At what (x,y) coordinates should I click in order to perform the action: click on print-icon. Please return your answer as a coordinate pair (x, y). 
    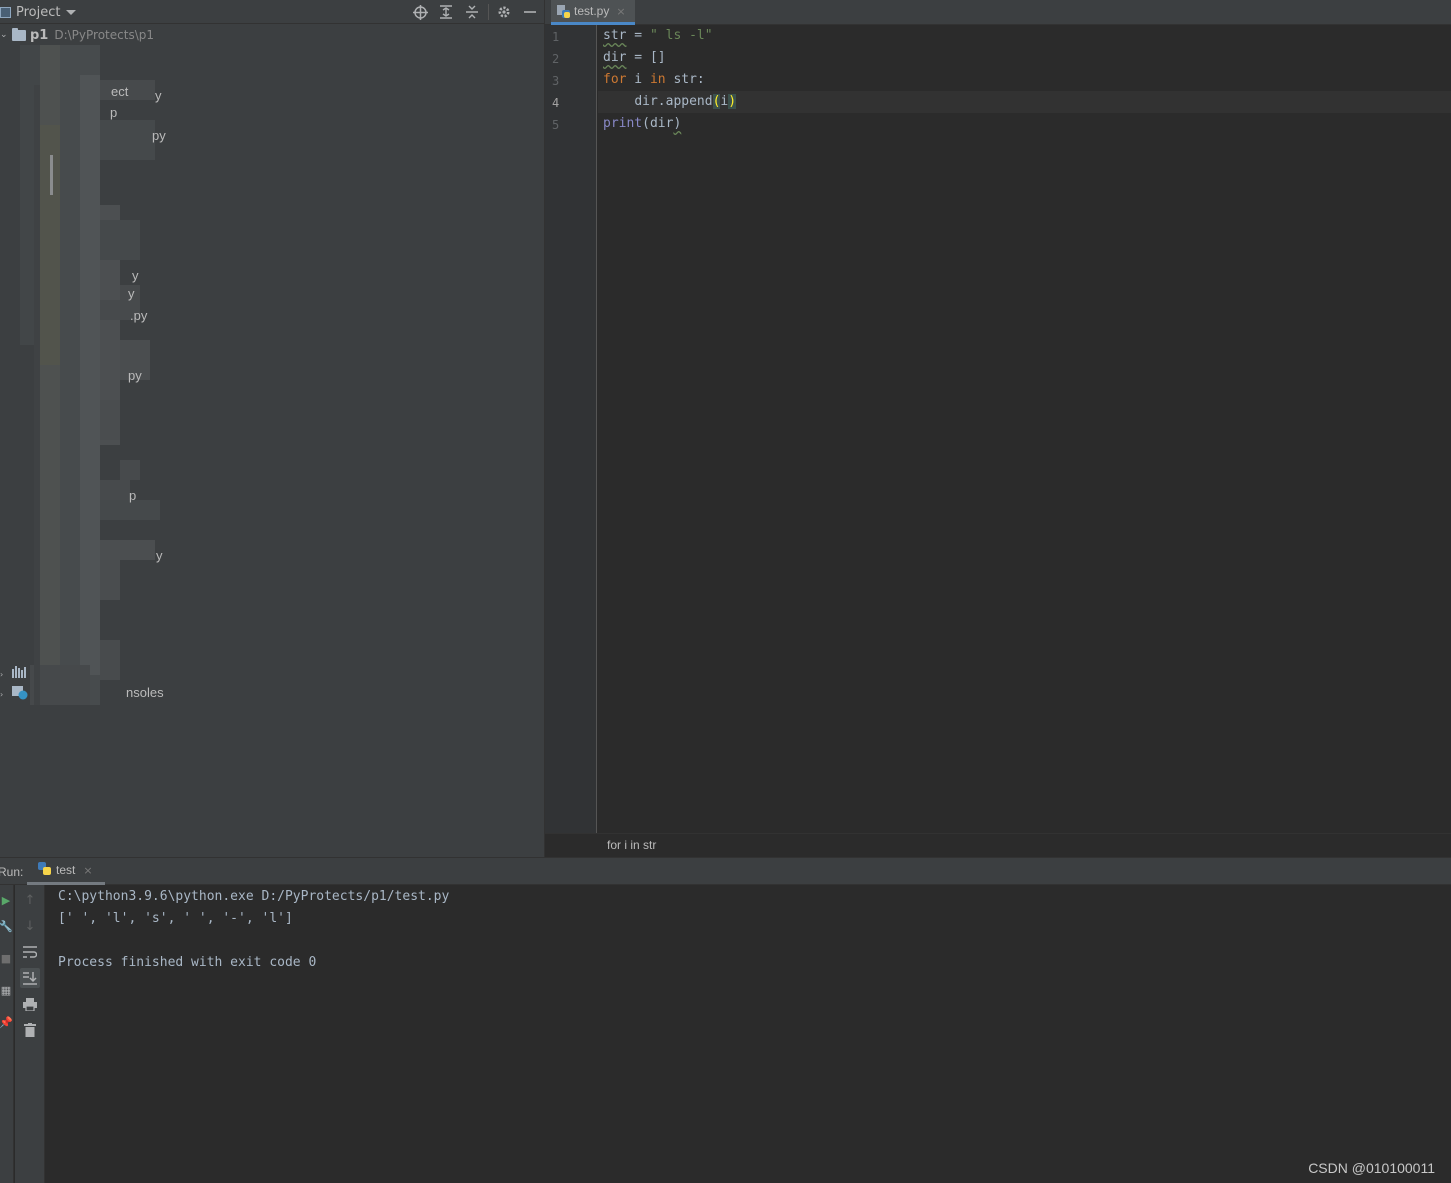
    Looking at the image, I should click on (30, 1004).